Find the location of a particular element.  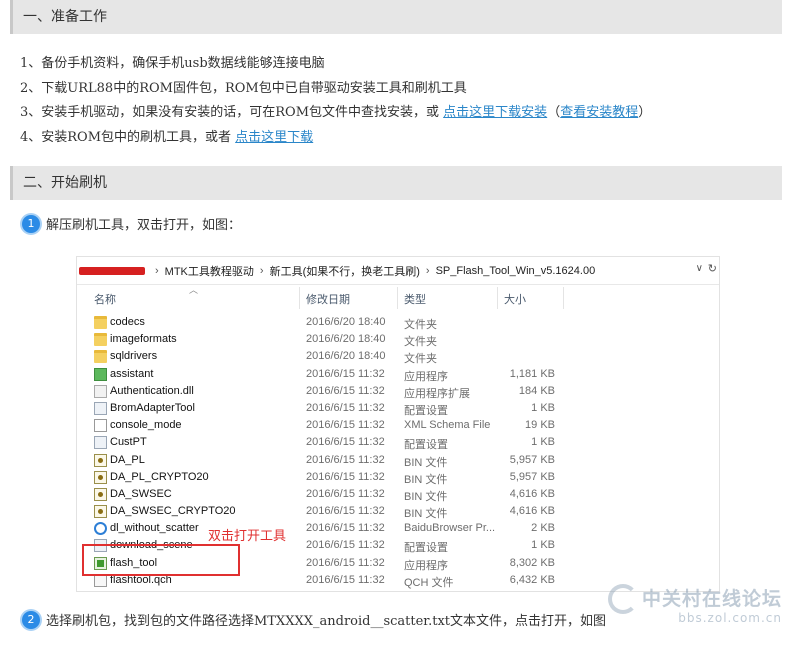

step-number-badge: 2 is located at coordinates (31, 619).